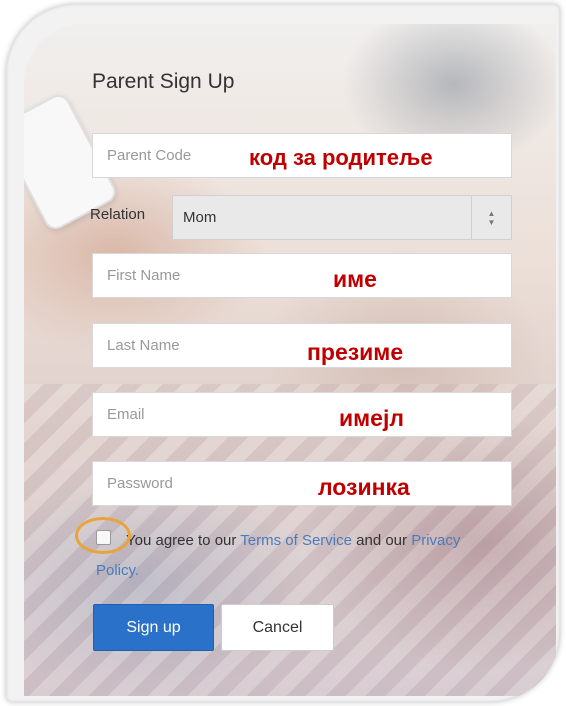  What do you see at coordinates (103, 535) in the screenshot?
I see `checkbox-highlight-ring` at bounding box center [103, 535].